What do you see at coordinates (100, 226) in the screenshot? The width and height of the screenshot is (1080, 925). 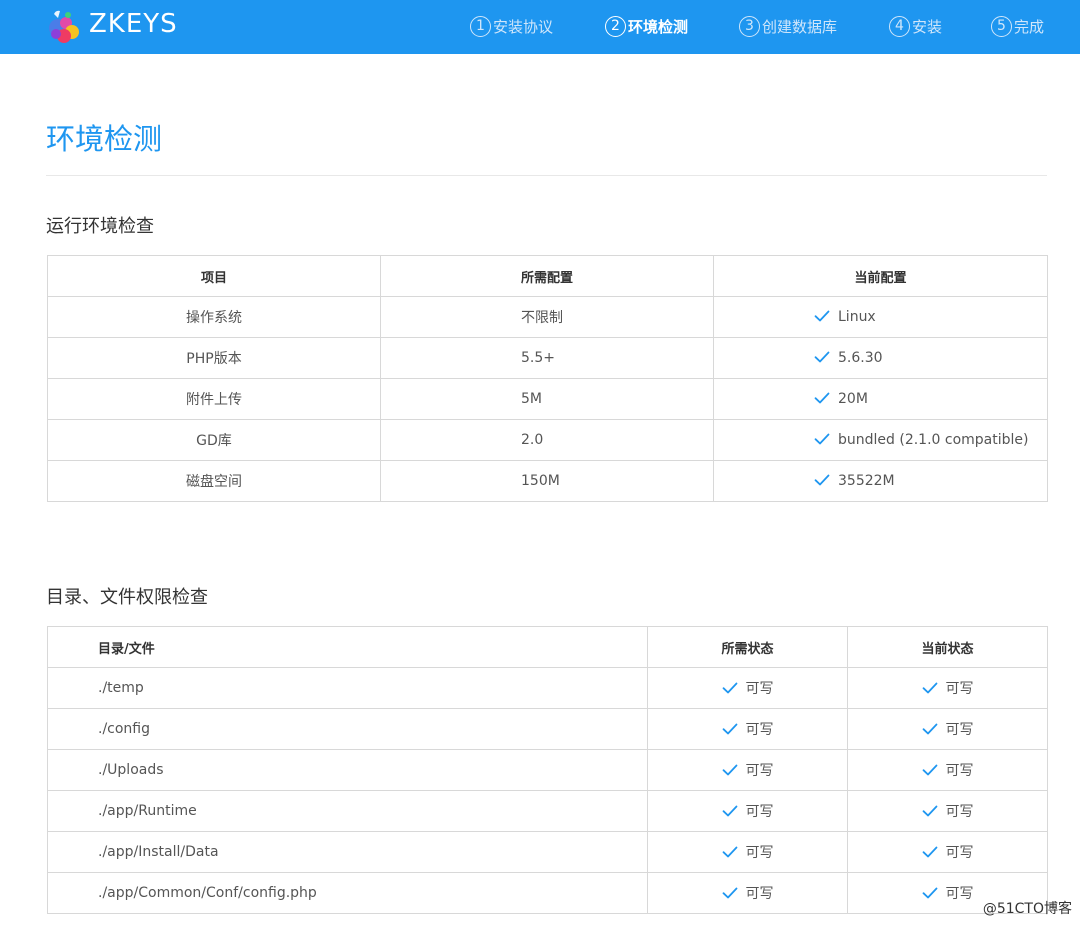 I see `env-section-title: 运行环境检查` at bounding box center [100, 226].